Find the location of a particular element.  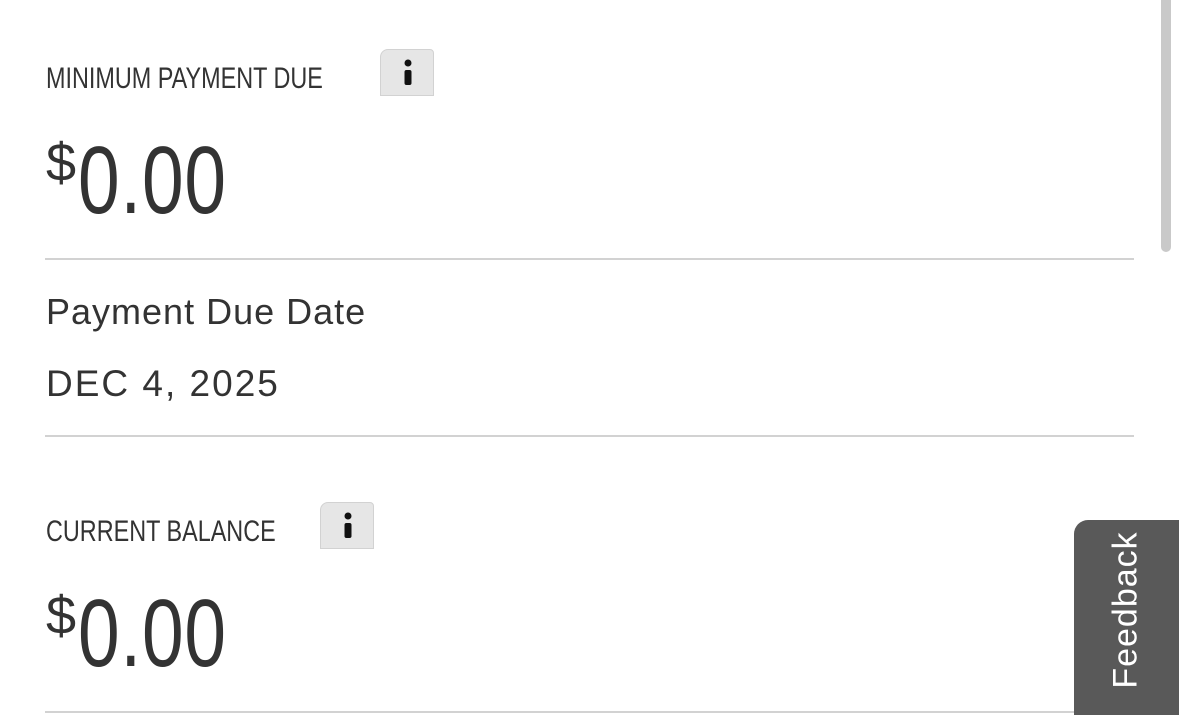

payment-due-date-label: Payment Due Date is located at coordinates (206, 311).